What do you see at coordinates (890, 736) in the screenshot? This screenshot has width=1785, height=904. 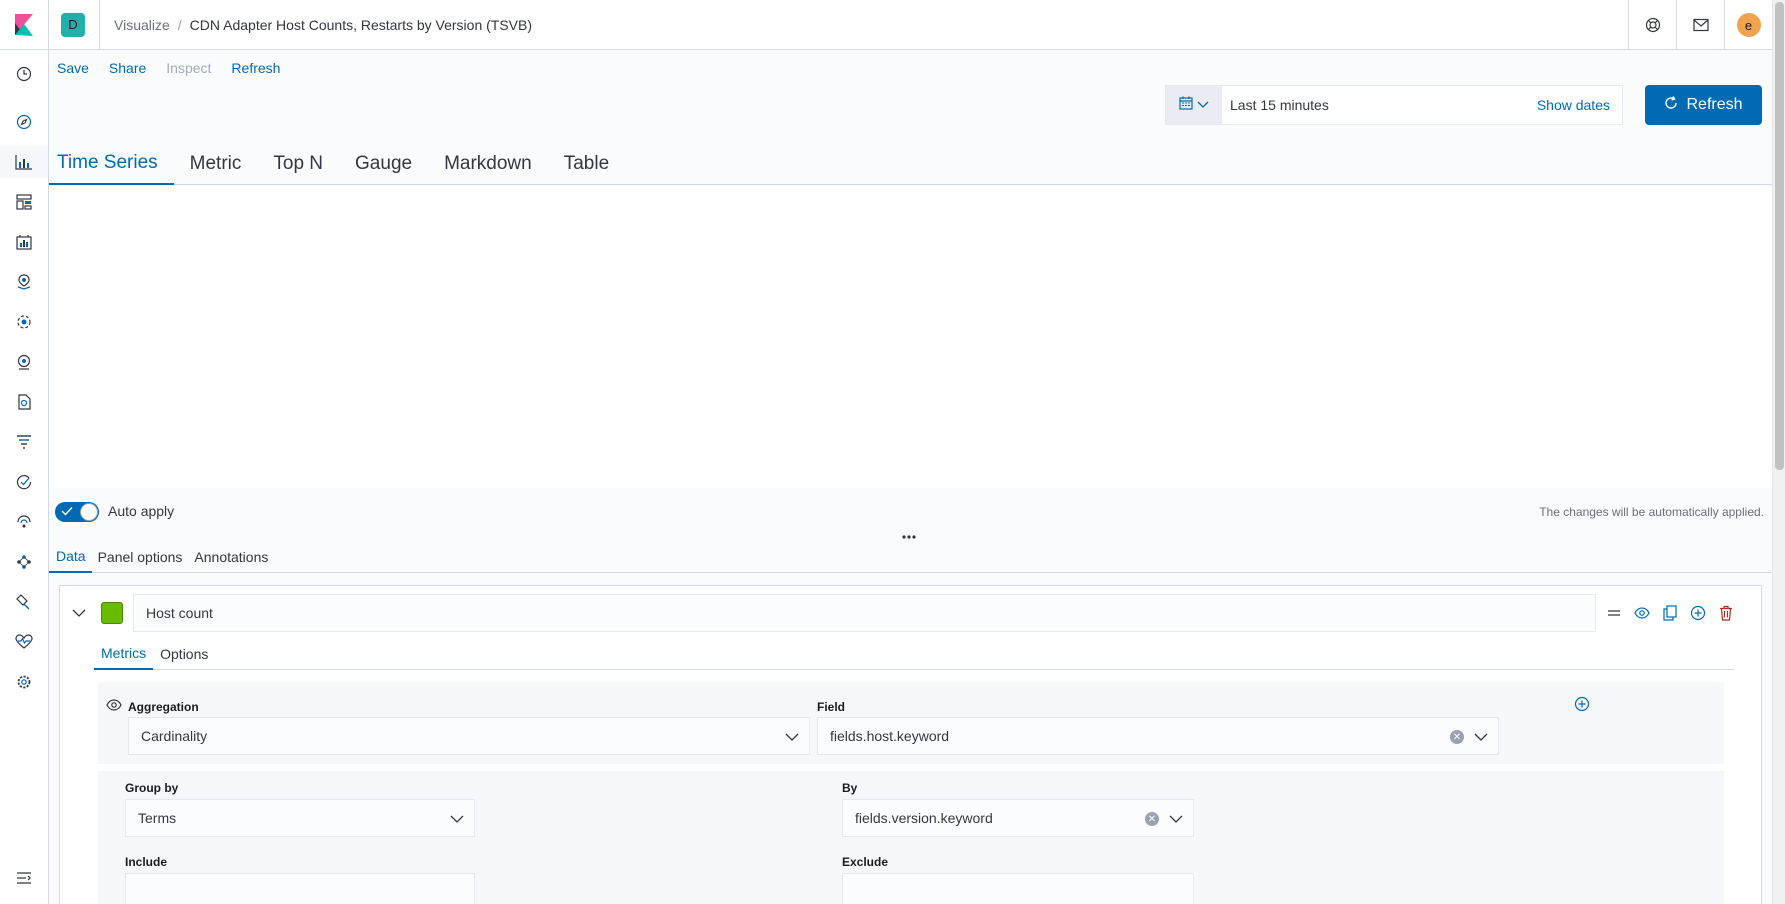 I see `field-value: fields.host.keyword` at bounding box center [890, 736].